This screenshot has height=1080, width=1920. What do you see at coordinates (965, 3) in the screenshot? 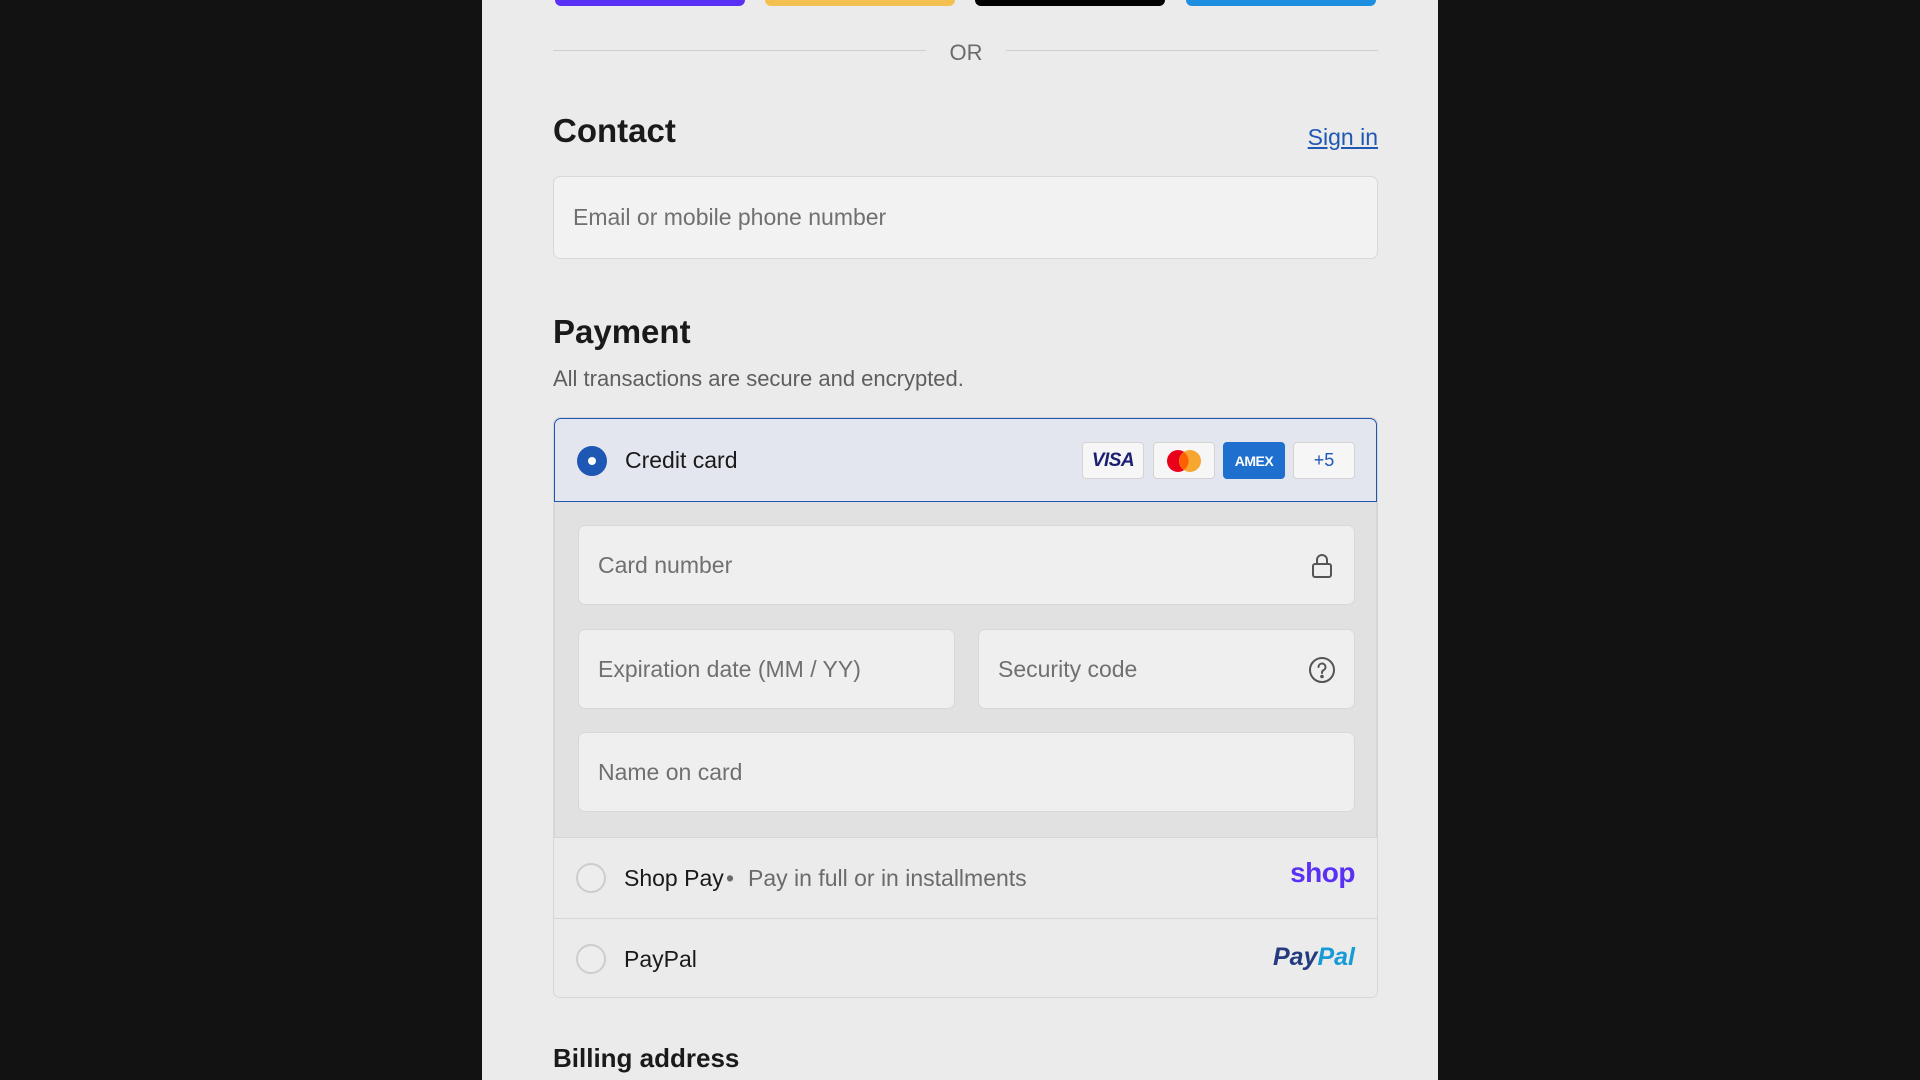
I see `express-checkout-row` at bounding box center [965, 3].